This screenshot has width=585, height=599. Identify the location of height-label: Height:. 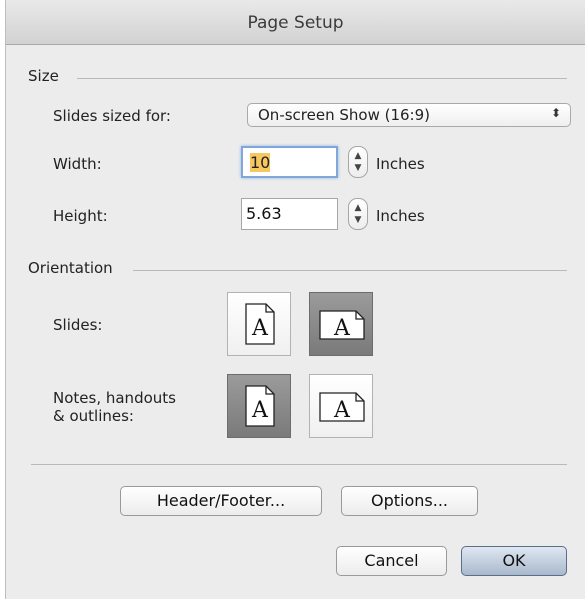
(80, 216).